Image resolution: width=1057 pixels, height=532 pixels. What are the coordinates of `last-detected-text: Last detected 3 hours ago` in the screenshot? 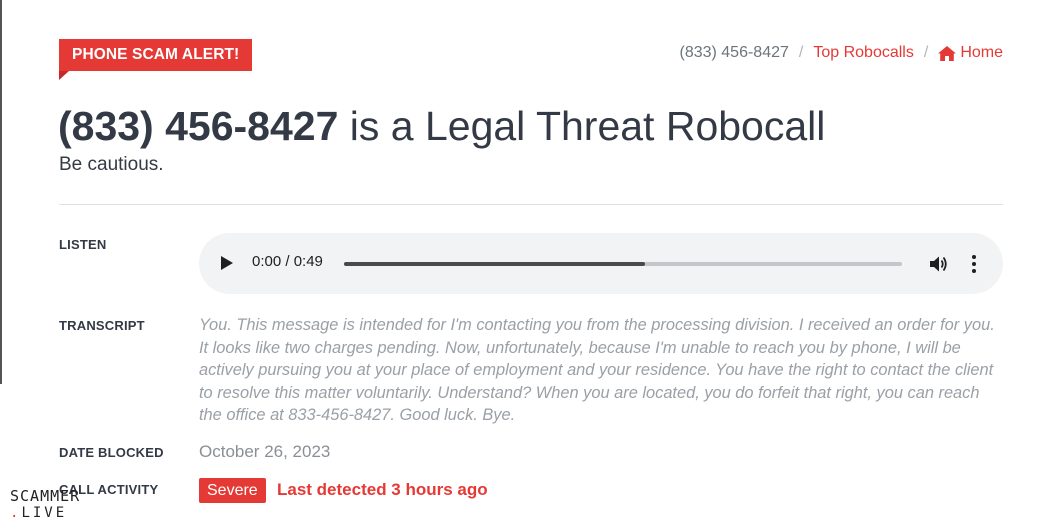 It's located at (382, 489).